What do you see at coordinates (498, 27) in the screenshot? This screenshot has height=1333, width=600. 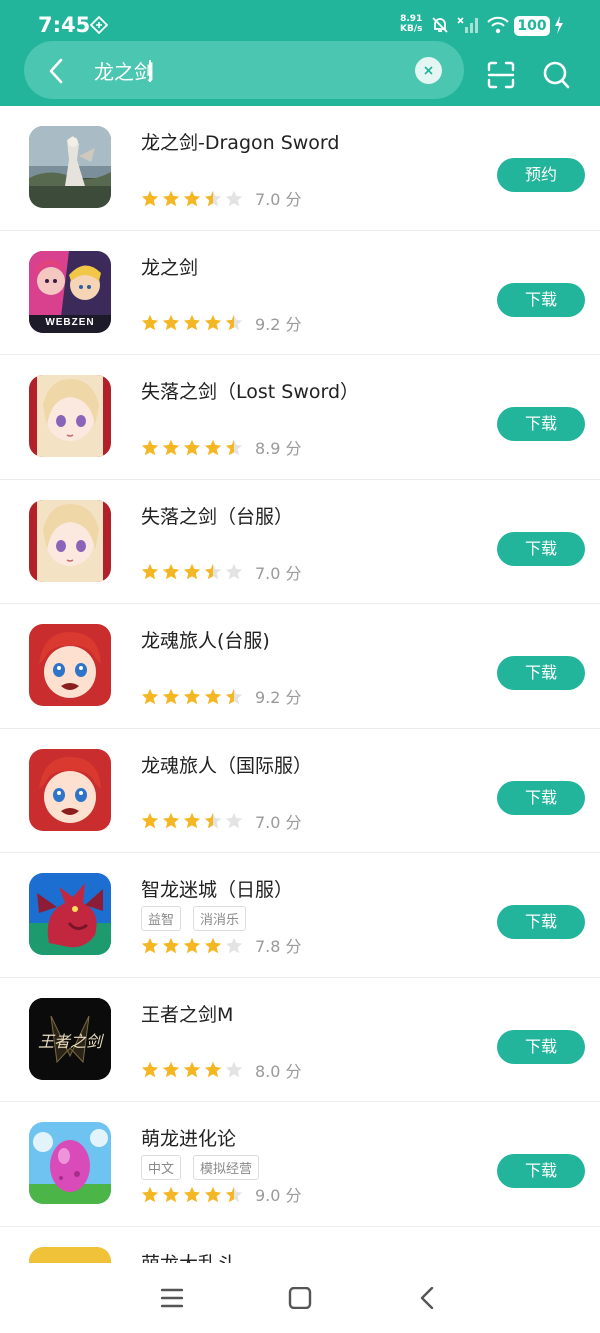 I see `wifi-icon` at bounding box center [498, 27].